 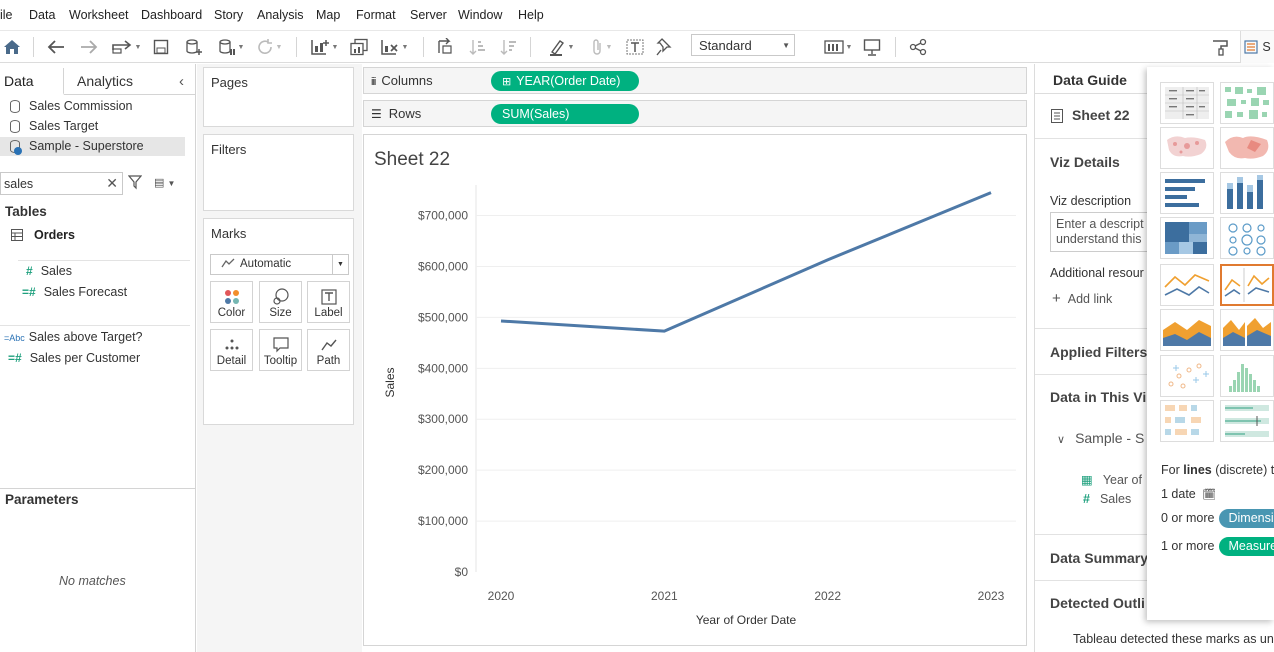 What do you see at coordinates (664, 47) in the screenshot?
I see `pin-icon` at bounding box center [664, 47].